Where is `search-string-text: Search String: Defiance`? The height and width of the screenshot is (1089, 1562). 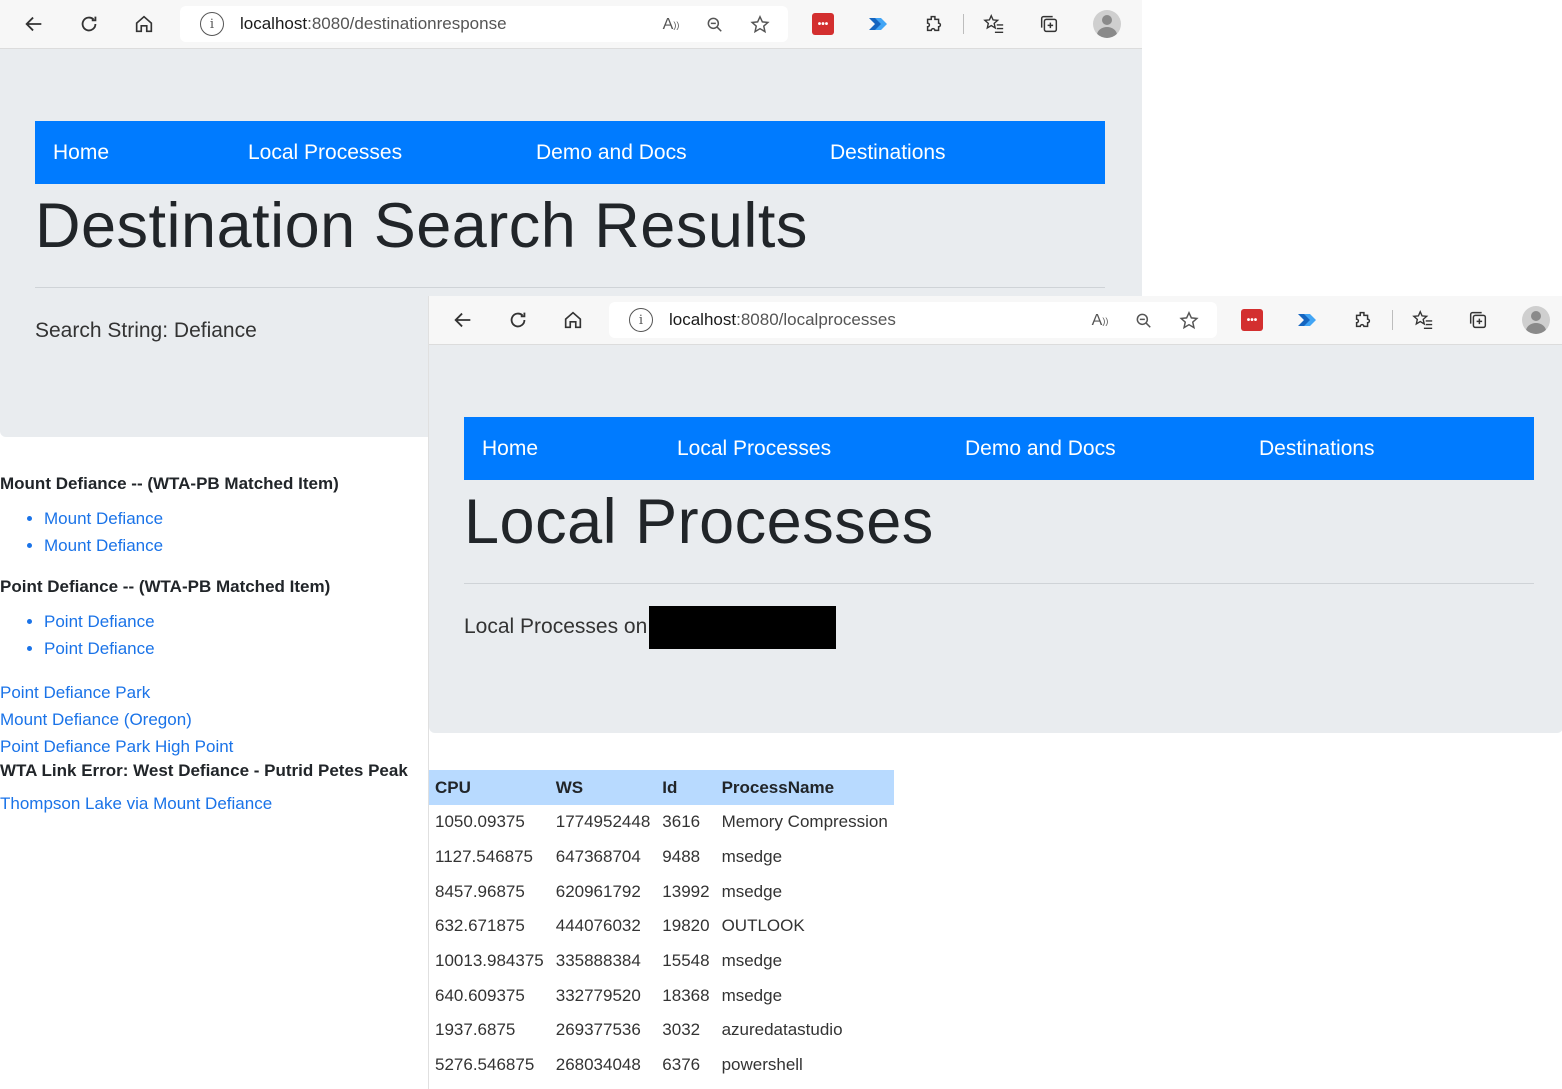
search-string-text: Search String: Defiance is located at coordinates (146, 330).